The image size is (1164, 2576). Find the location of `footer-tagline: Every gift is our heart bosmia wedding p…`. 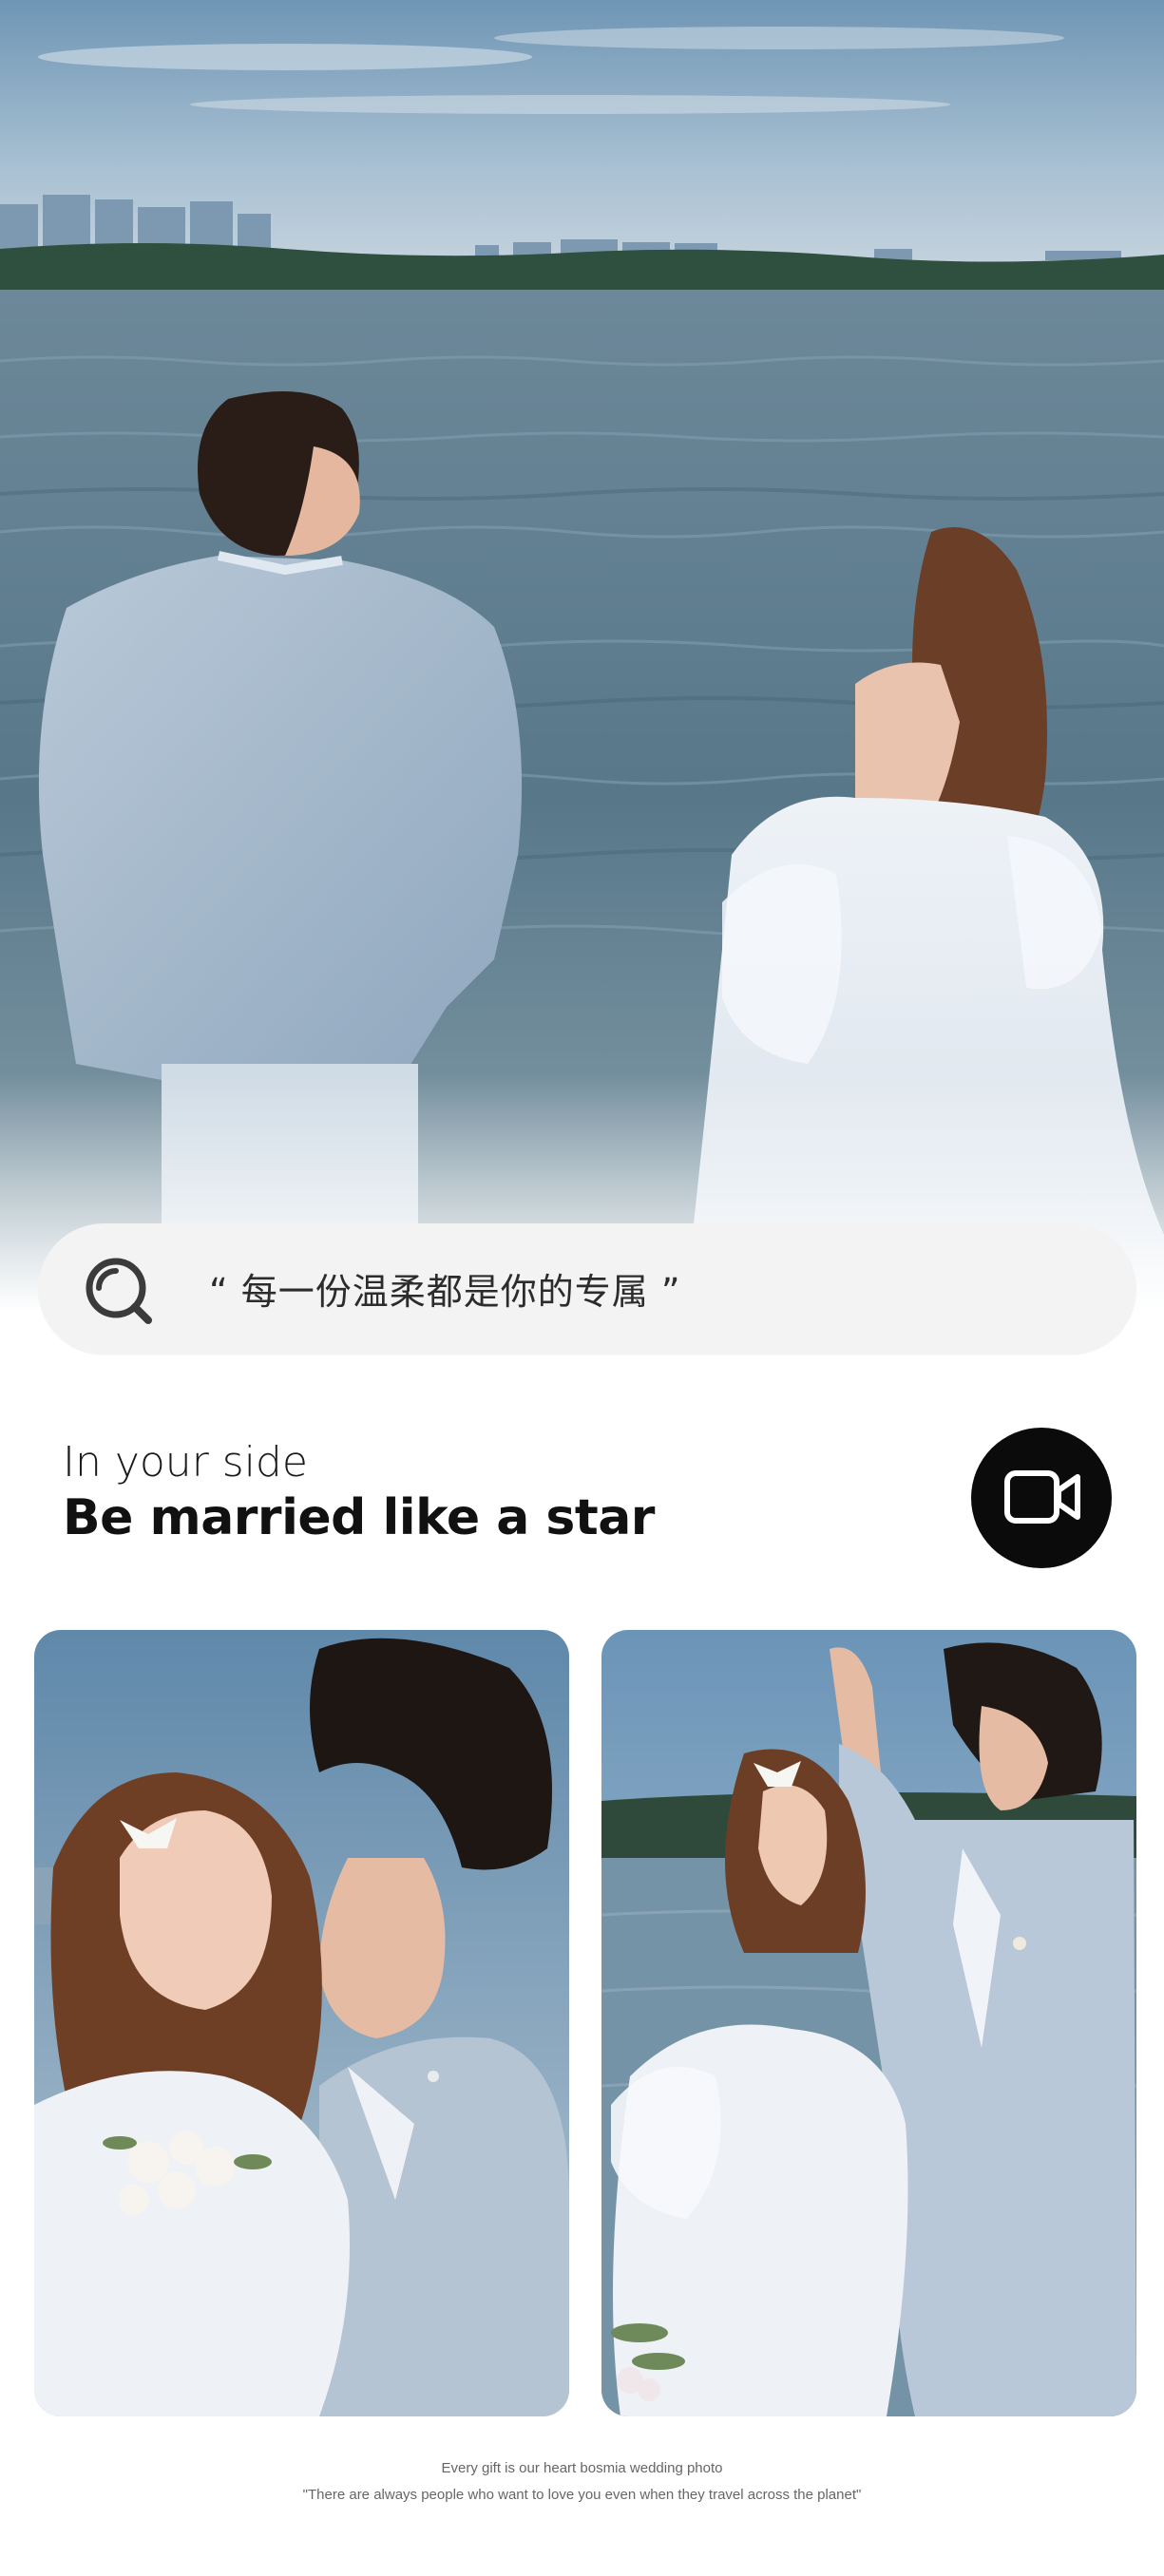

footer-tagline: Every gift is our heart bosmia wedding p… is located at coordinates (582, 2468).